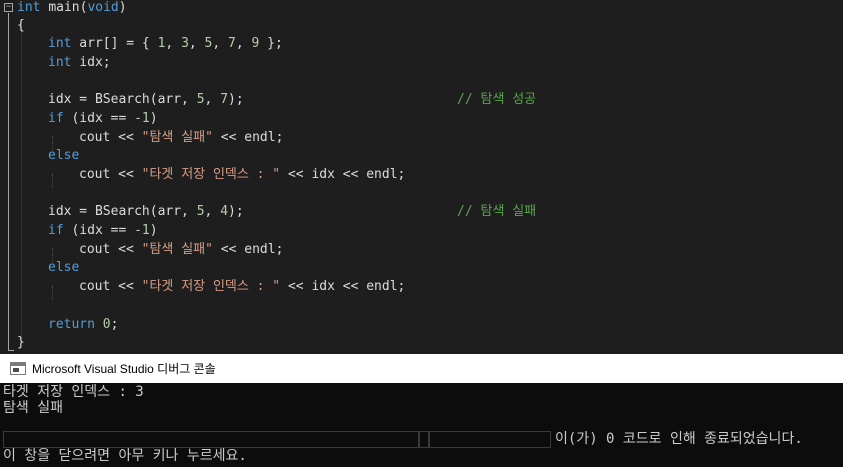 The width and height of the screenshot is (843, 467). What do you see at coordinates (124, 369) in the screenshot?
I see `console-title: Microsoft Visual Studio 디버그 콘솔` at bounding box center [124, 369].